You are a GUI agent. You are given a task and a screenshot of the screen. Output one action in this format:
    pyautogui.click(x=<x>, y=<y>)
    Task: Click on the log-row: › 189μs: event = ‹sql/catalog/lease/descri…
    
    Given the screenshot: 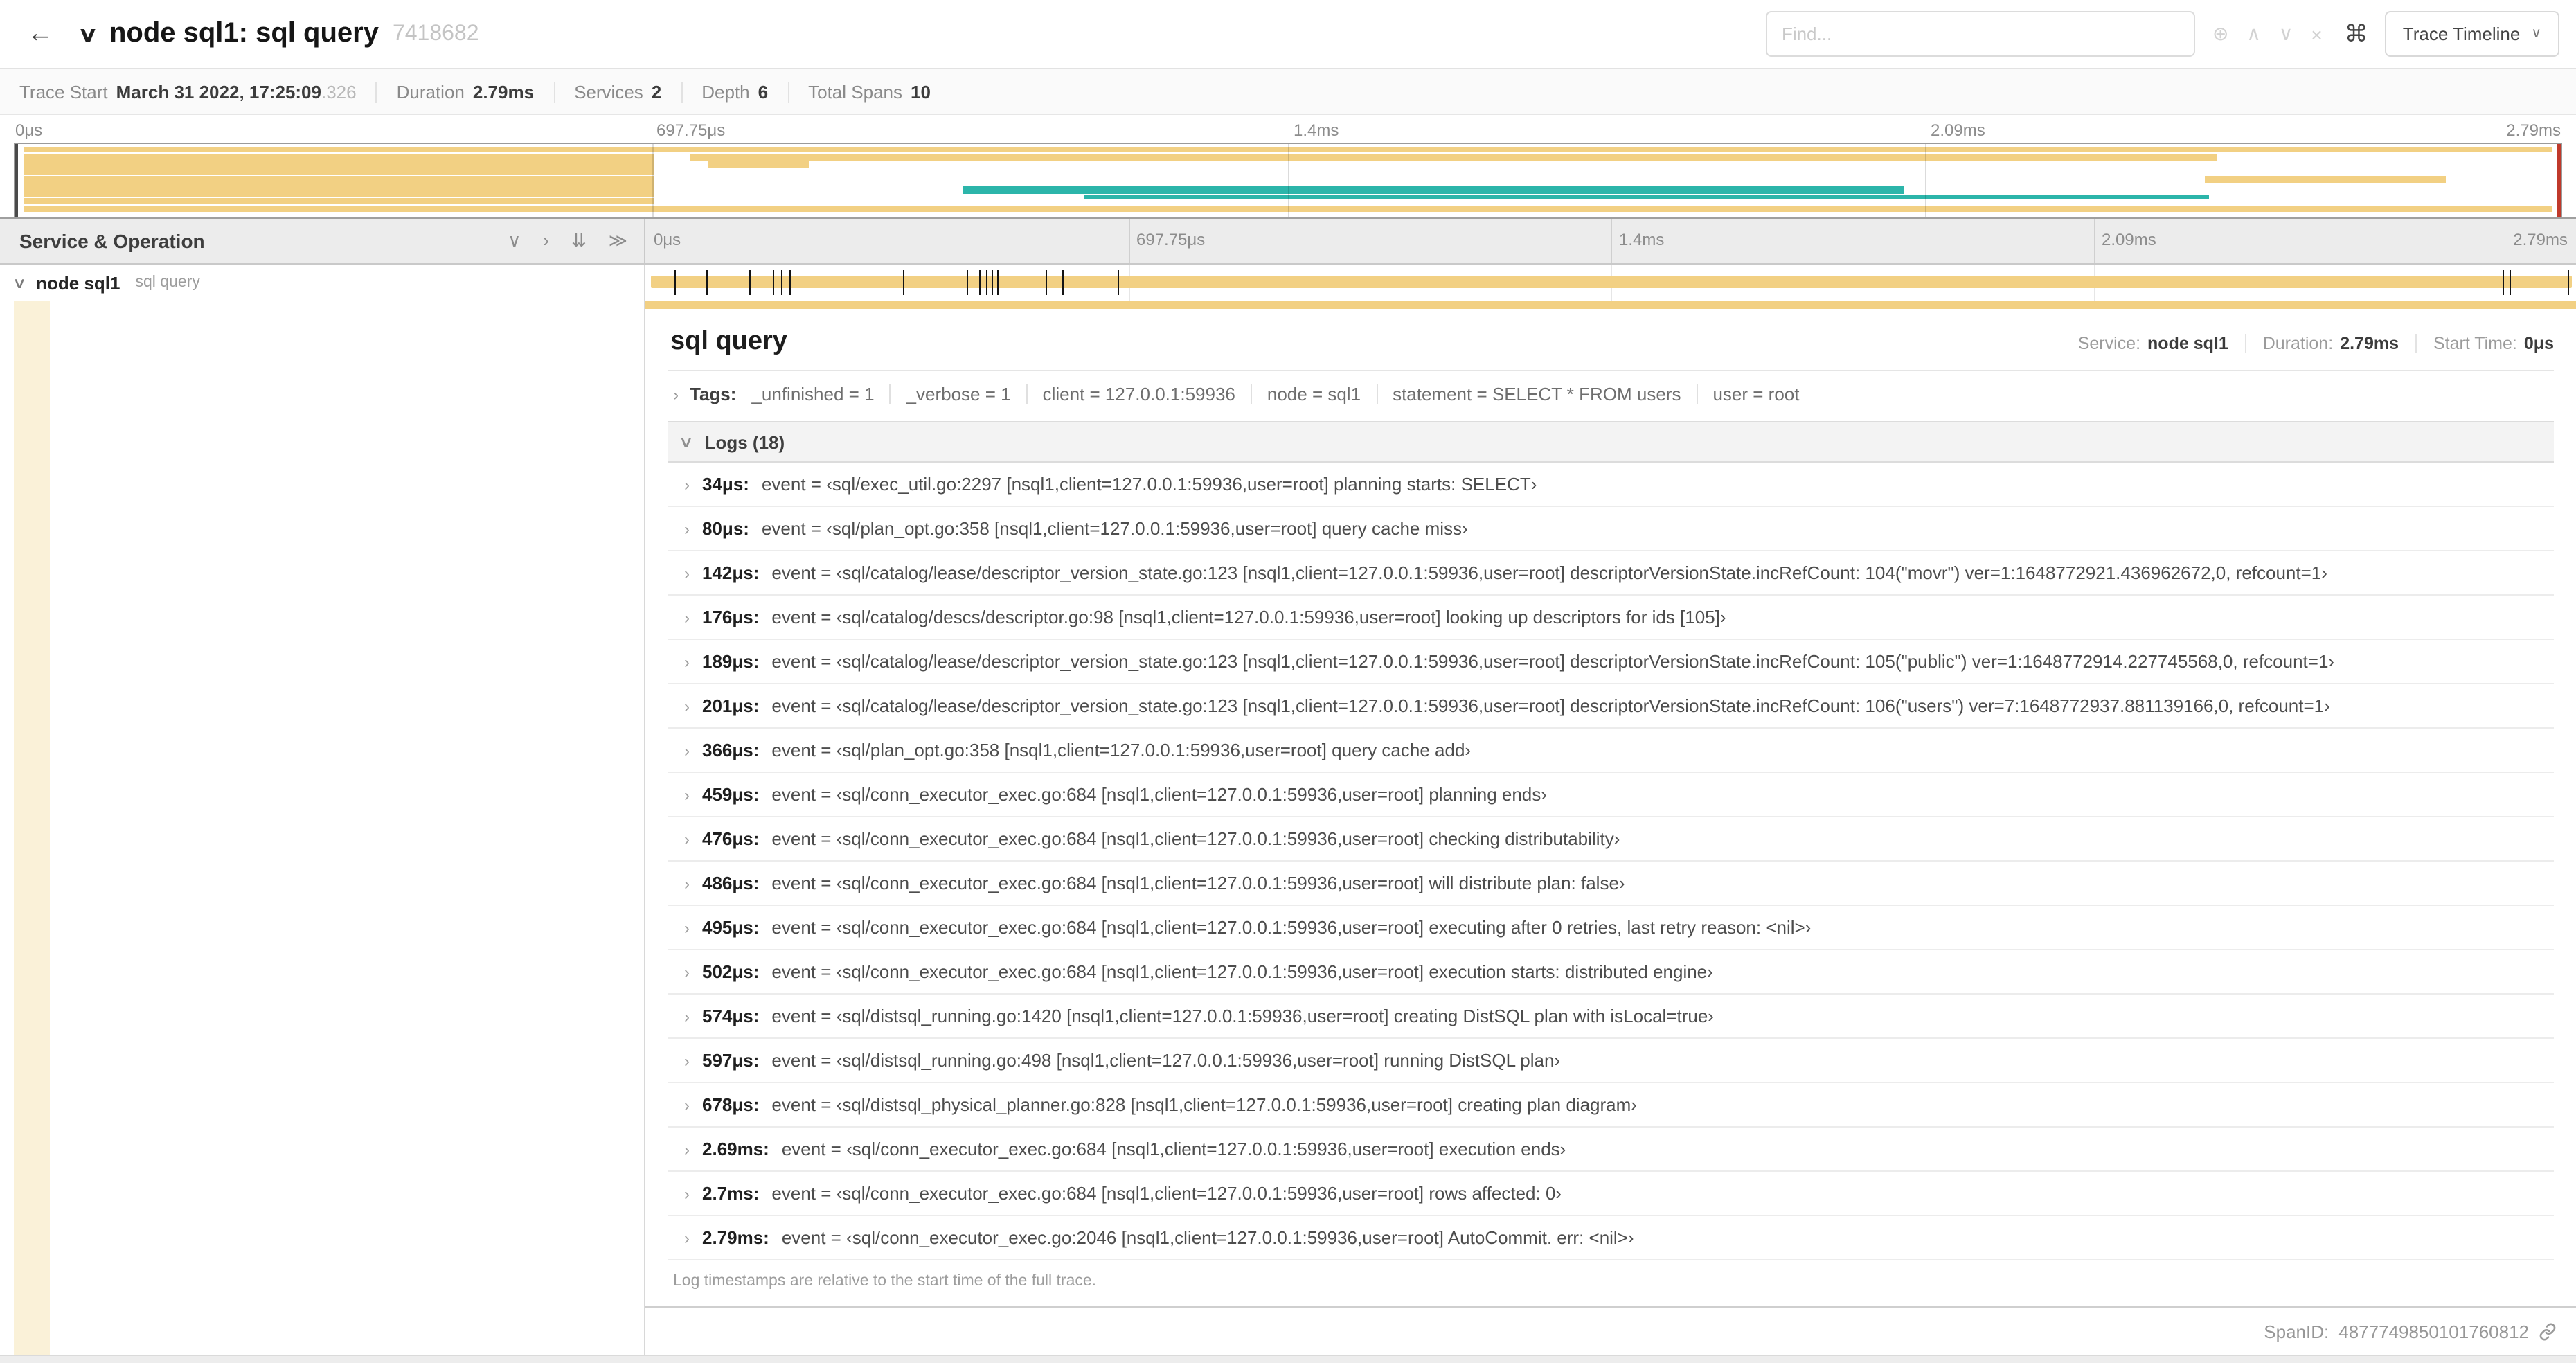 What is the action you would take?
    pyautogui.click(x=1611, y=662)
    